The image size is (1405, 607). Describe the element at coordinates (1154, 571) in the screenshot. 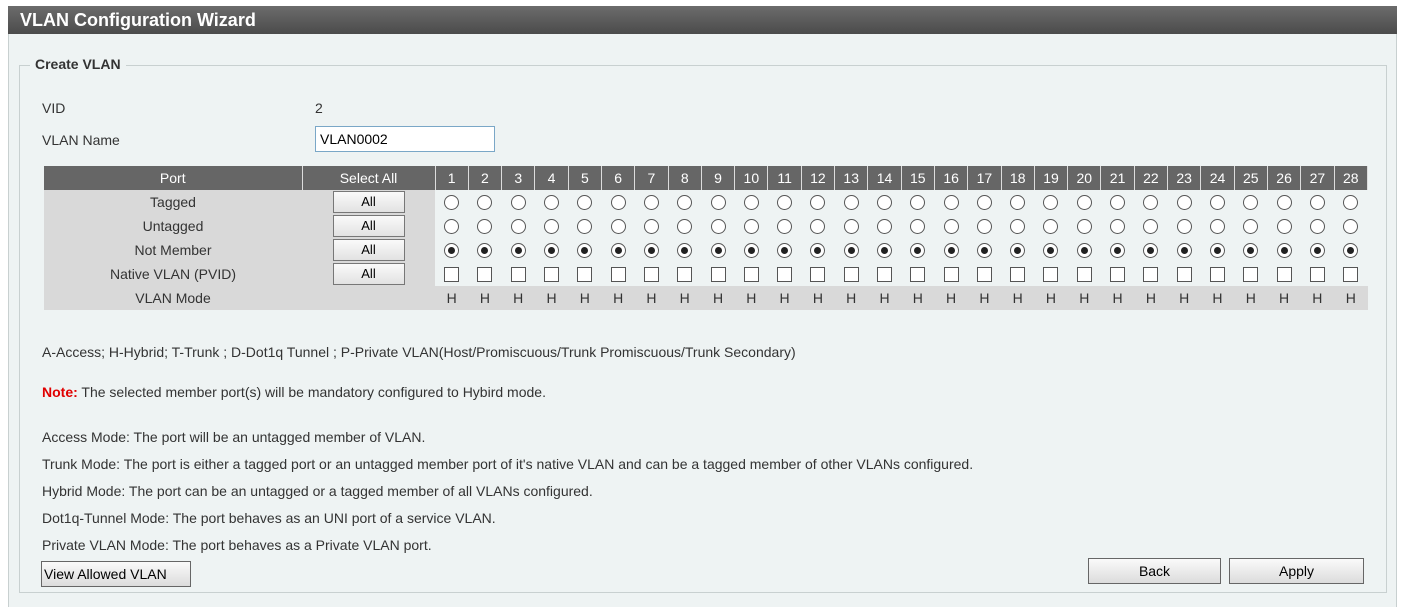

I see `back-button: Back` at that location.